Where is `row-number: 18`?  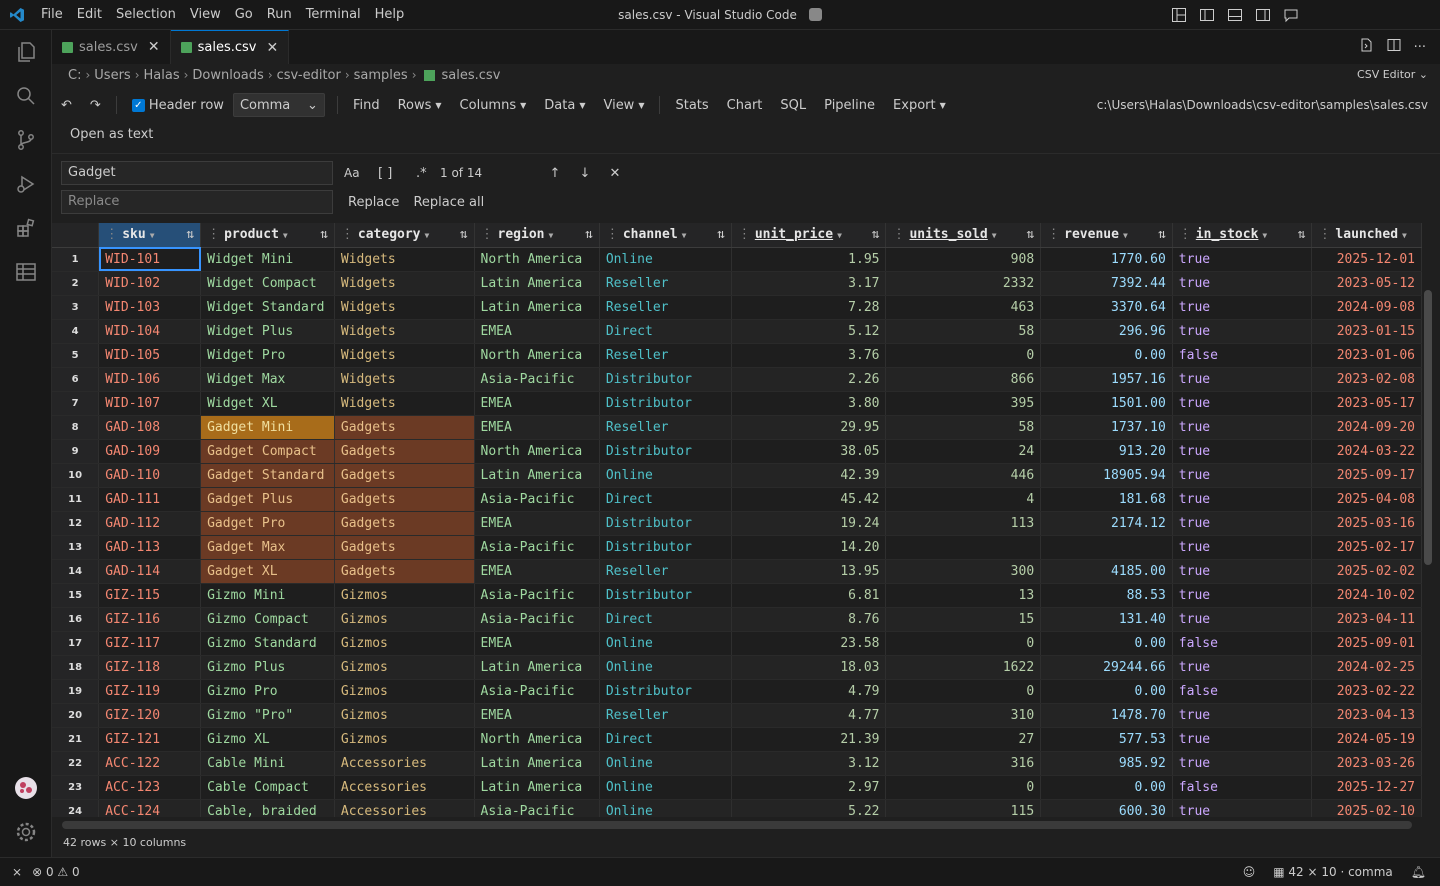
row-number: 18 is located at coordinates (76, 667).